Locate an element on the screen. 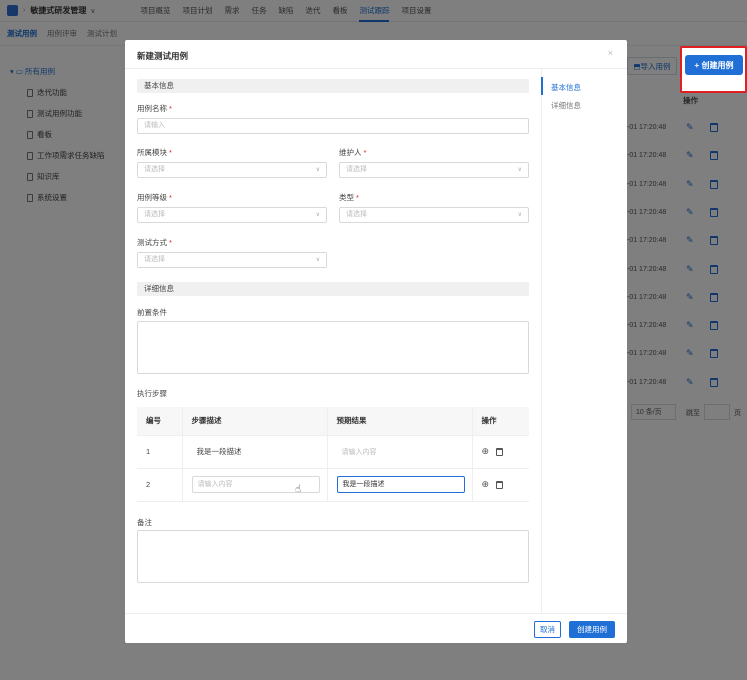 This screenshot has width=747, height=680. dialog-footer: 取消 创建用例 is located at coordinates (376, 628).